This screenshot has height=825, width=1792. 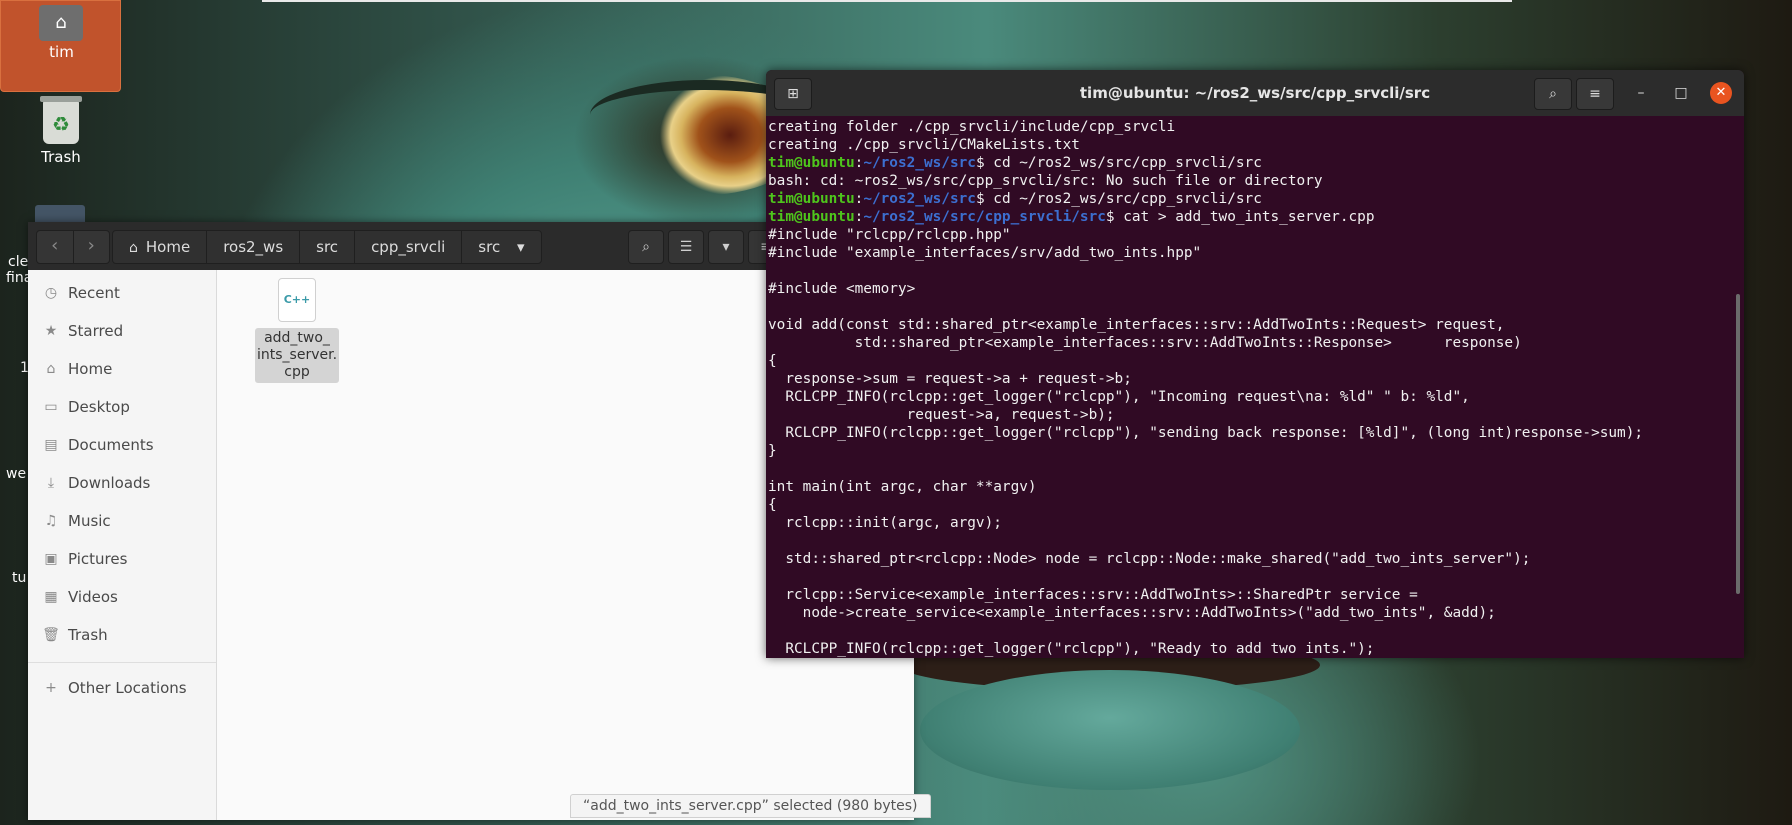 What do you see at coordinates (111, 445) in the screenshot?
I see `sidebar-item-label: Documents` at bounding box center [111, 445].